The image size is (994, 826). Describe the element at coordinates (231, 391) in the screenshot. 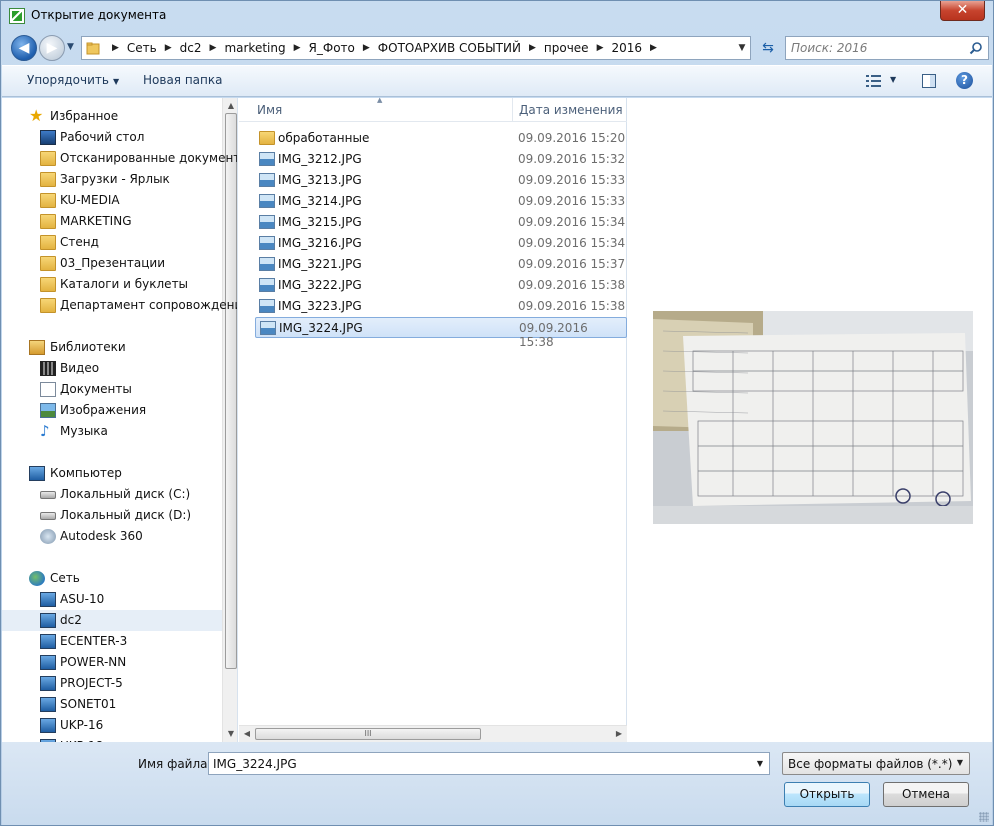

I see `nav-scroll-thumb` at that location.